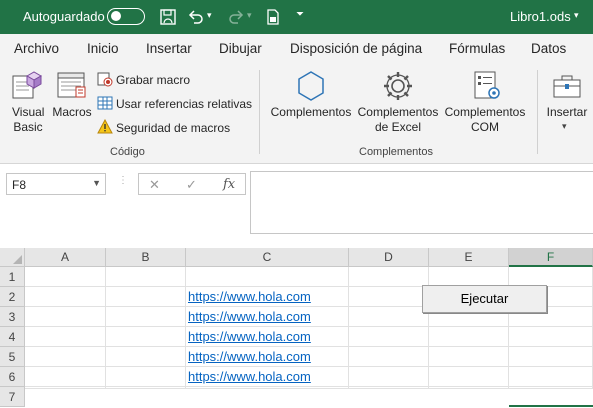  What do you see at coordinates (398, 86) in the screenshot?
I see `gear-icon` at bounding box center [398, 86].